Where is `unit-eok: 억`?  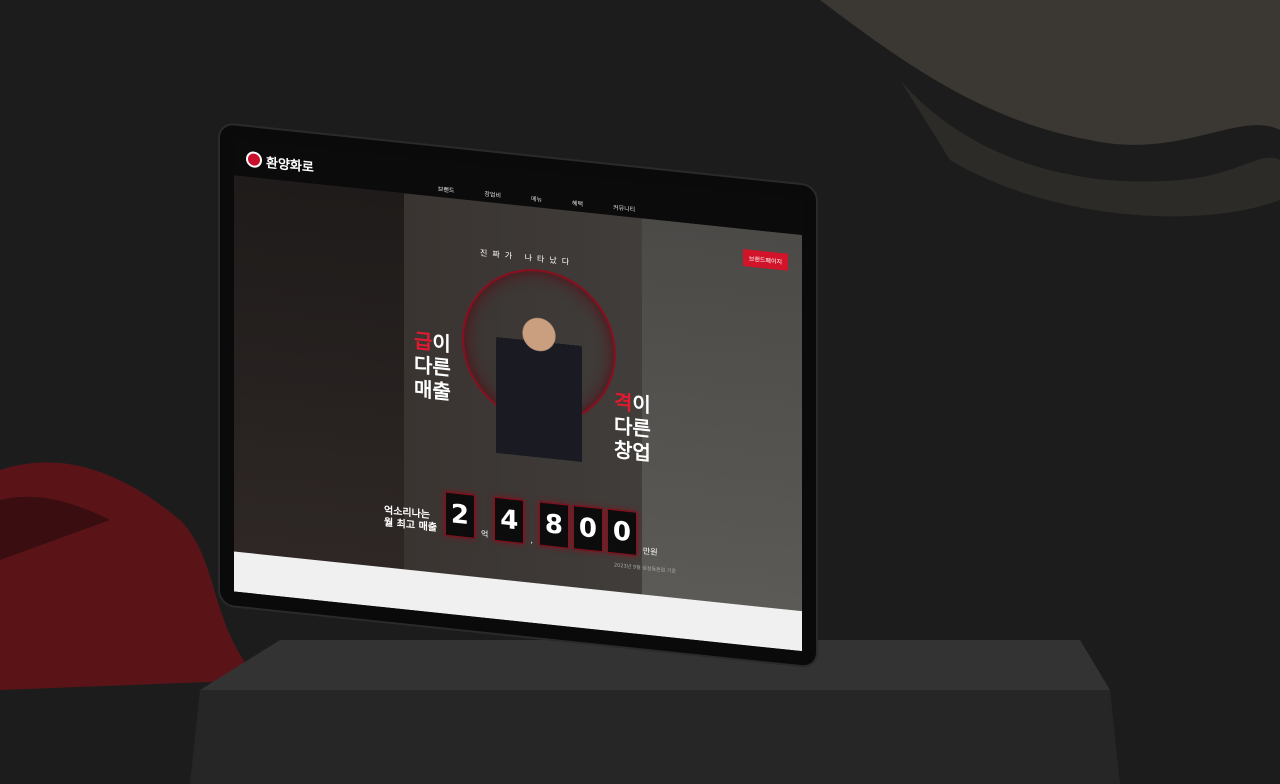
unit-eok: 억 is located at coordinates (484, 534).